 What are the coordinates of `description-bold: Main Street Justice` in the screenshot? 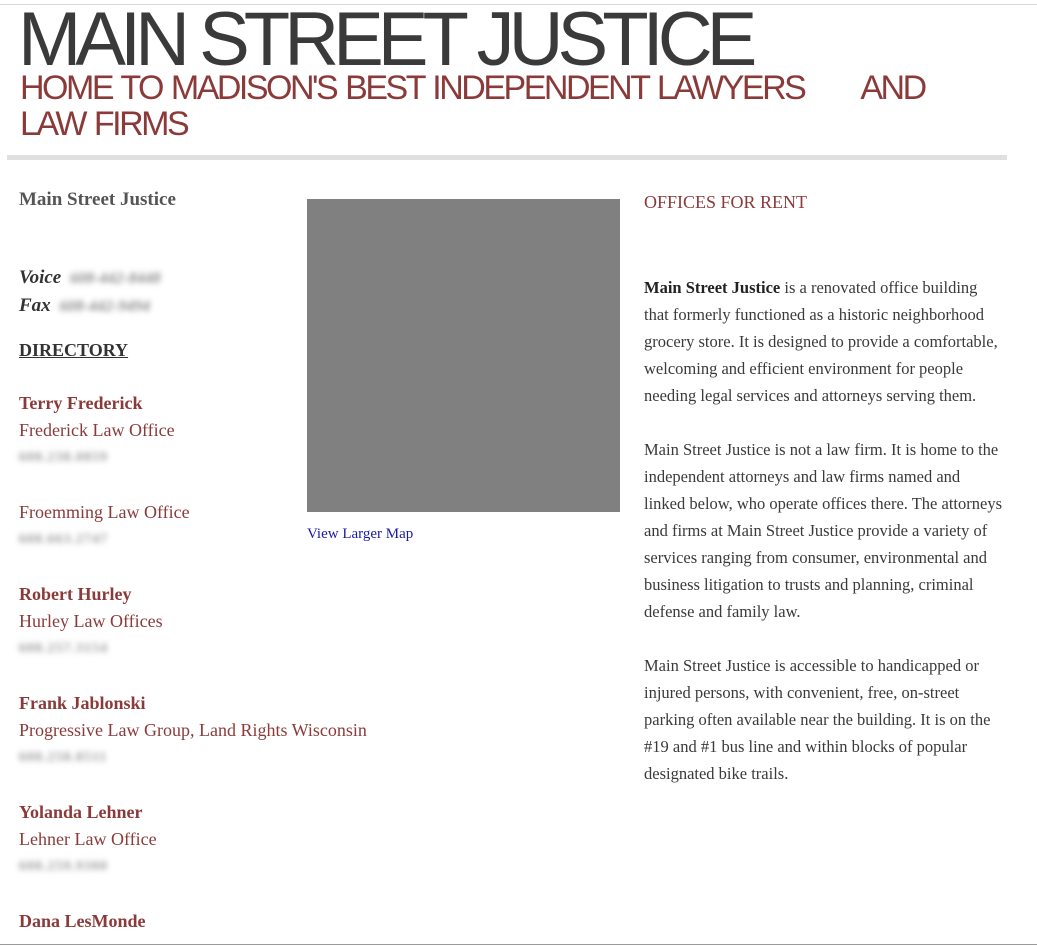 It's located at (712, 287).